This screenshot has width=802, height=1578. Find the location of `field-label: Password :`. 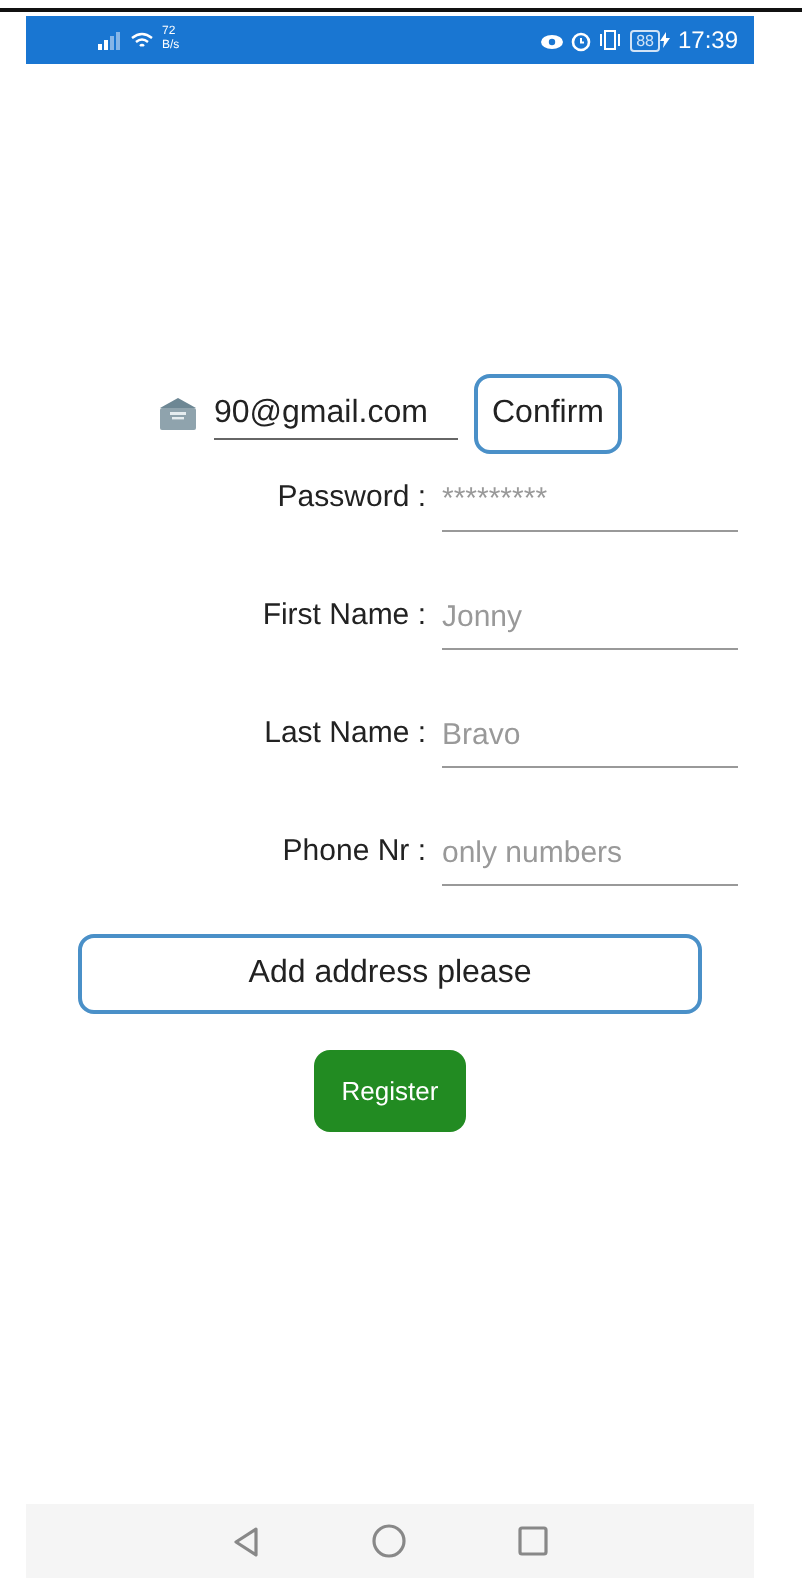

field-label: Password : is located at coordinates (351, 497).